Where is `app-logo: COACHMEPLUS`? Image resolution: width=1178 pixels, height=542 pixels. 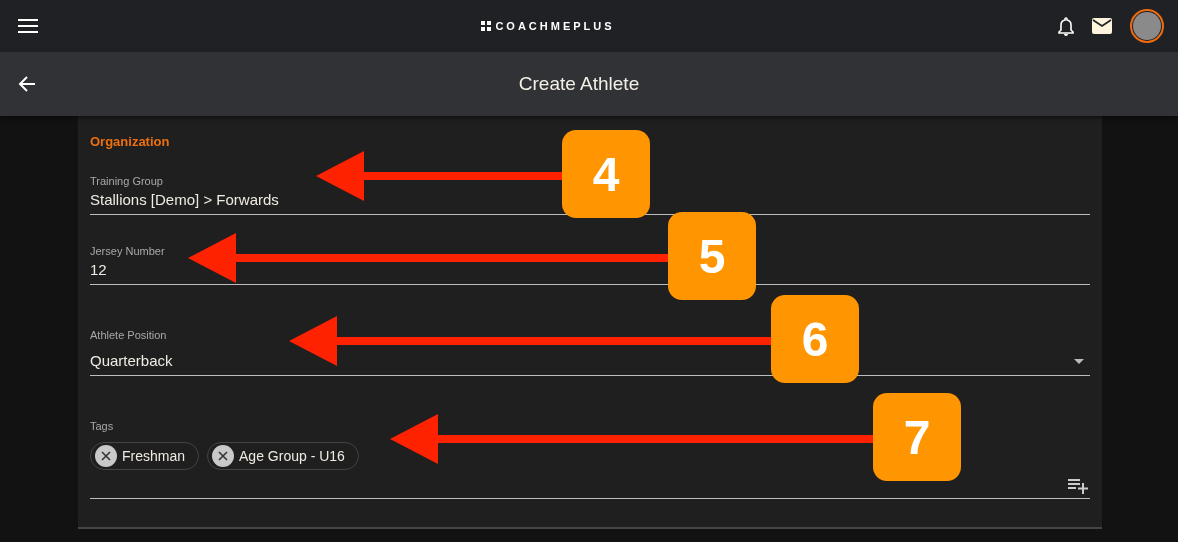
app-logo: COACHMEPLUS is located at coordinates (548, 26).